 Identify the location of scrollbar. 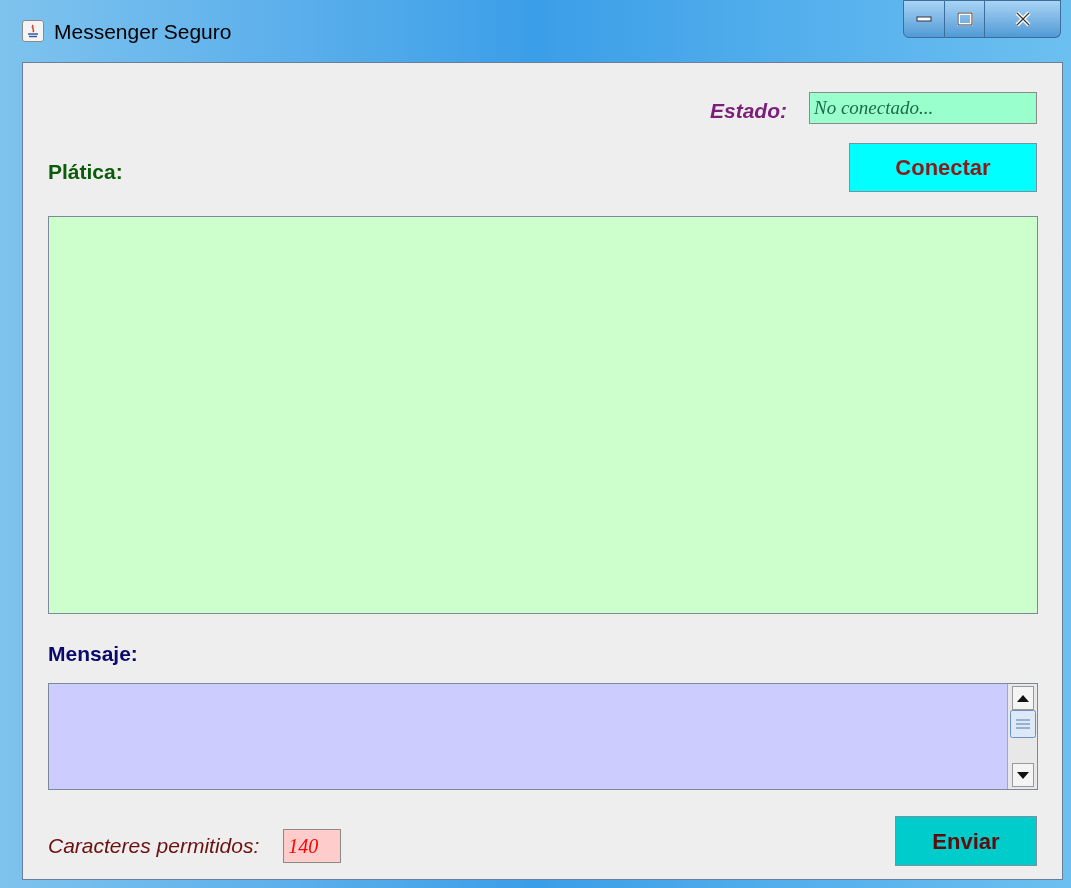
(1022, 736).